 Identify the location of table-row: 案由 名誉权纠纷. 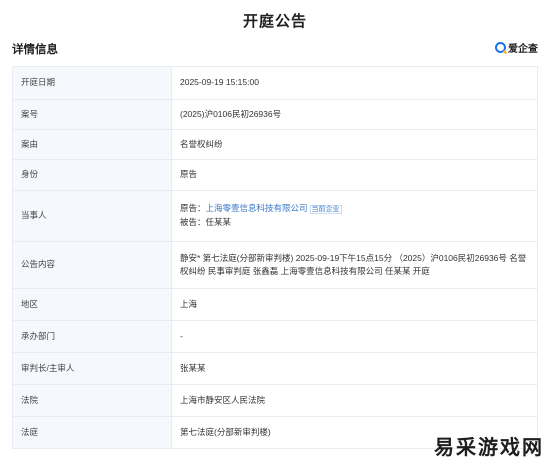
(275, 144).